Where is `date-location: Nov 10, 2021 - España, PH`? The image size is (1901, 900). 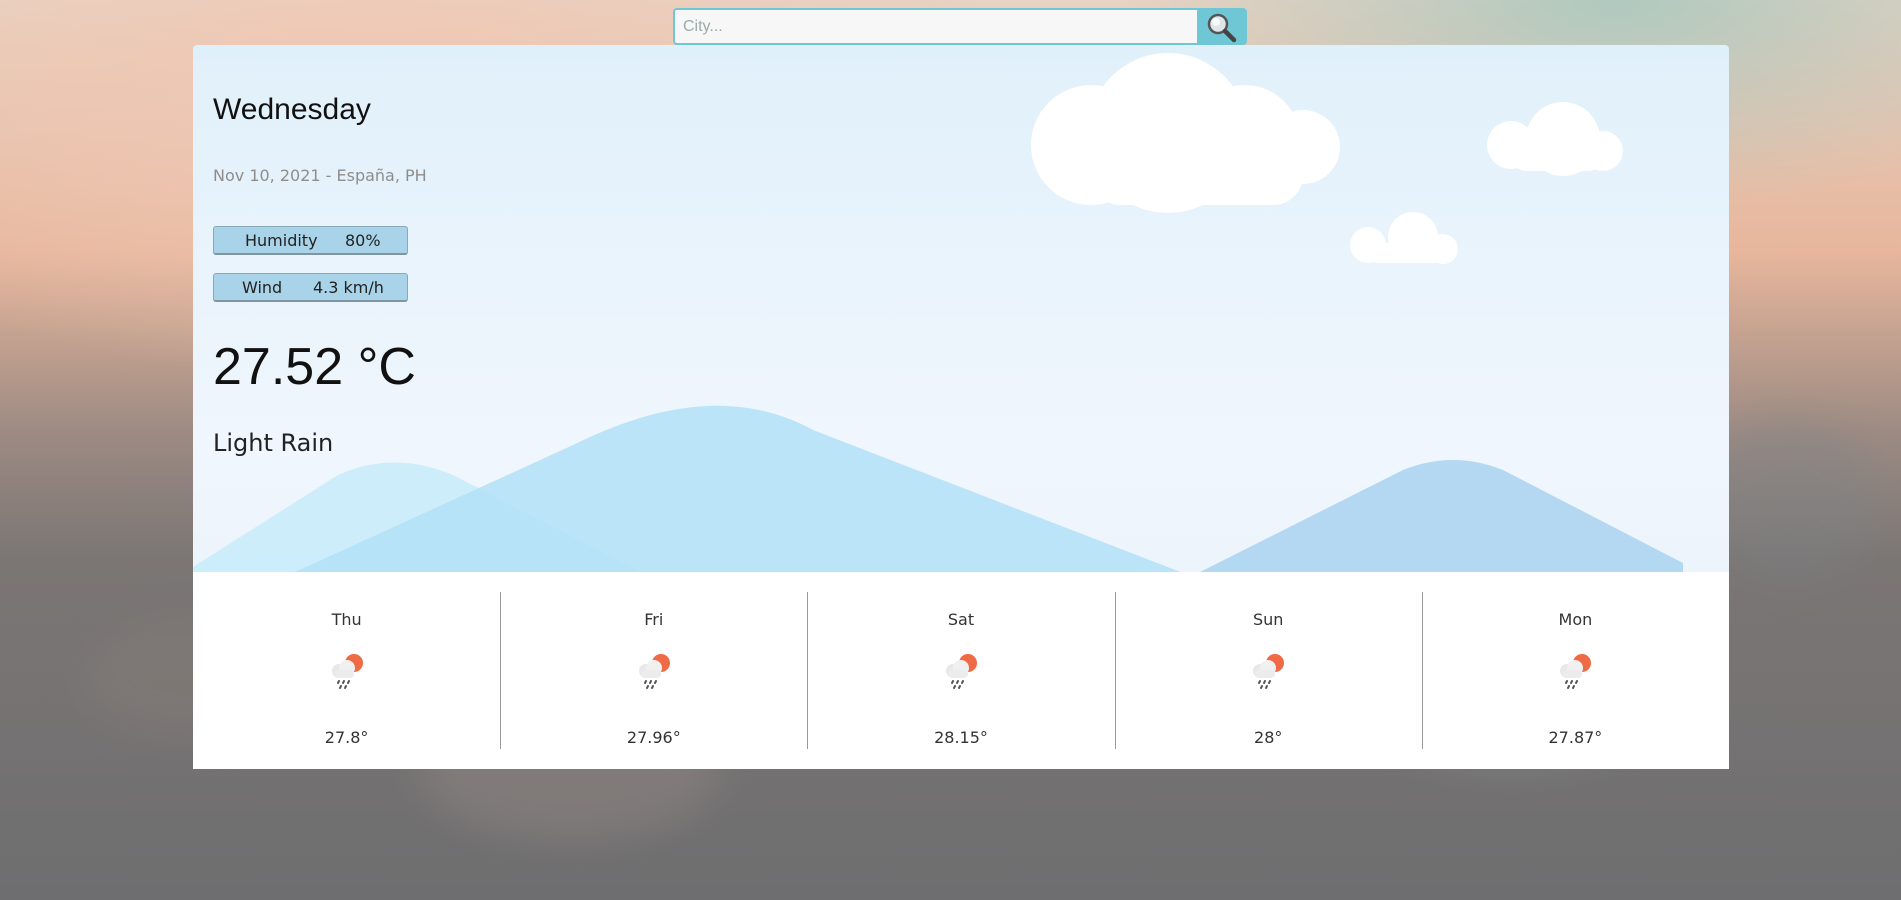
date-location: Nov 10, 2021 - España, PH is located at coordinates (320, 175).